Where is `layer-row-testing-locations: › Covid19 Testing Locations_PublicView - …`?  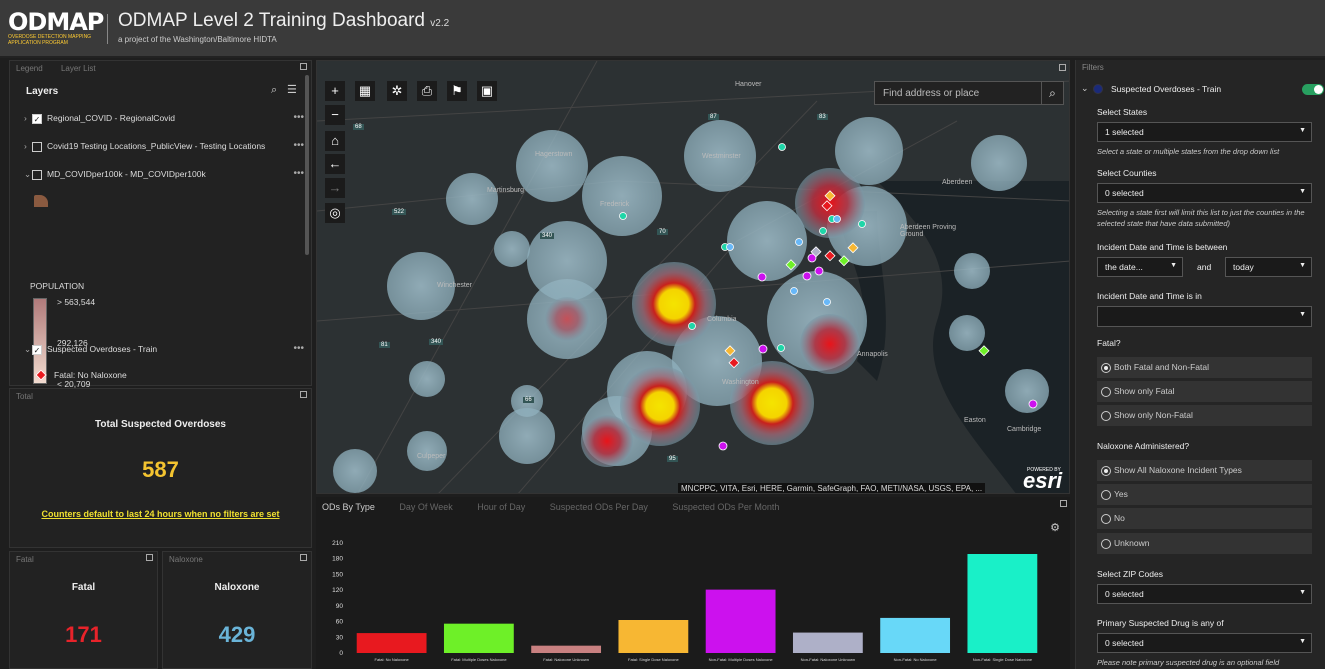
layer-row-testing-locations: › Covid19 Testing Locations_PublicView - … is located at coordinates (164, 146).